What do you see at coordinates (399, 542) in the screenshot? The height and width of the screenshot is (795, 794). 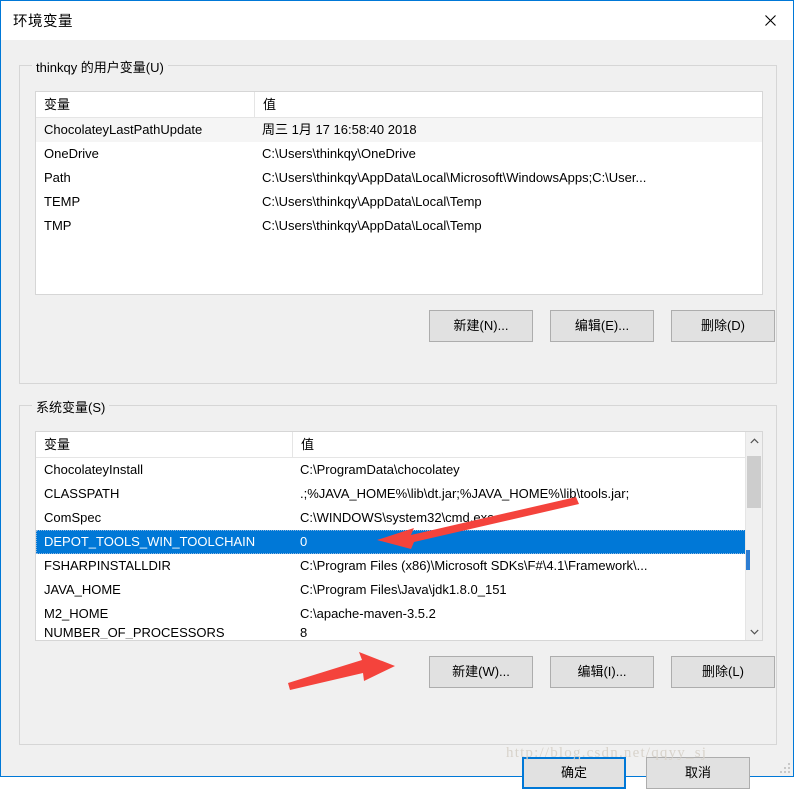 I see `table-row: DEPOT_TOOLS_WIN_TOOLCHAIN 0` at bounding box center [399, 542].